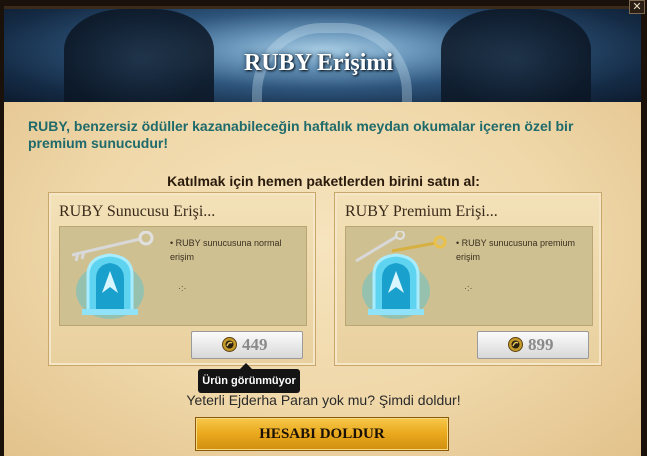  I want to click on price-label: 899, so click(541, 344).